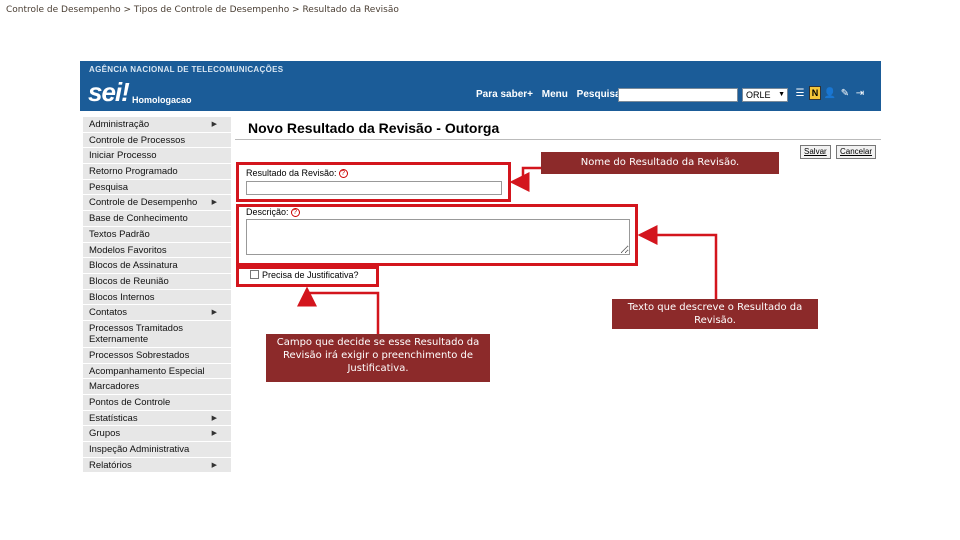 The width and height of the screenshot is (960, 540). I want to click on sidebar-item: Retorno Programado, so click(157, 172).